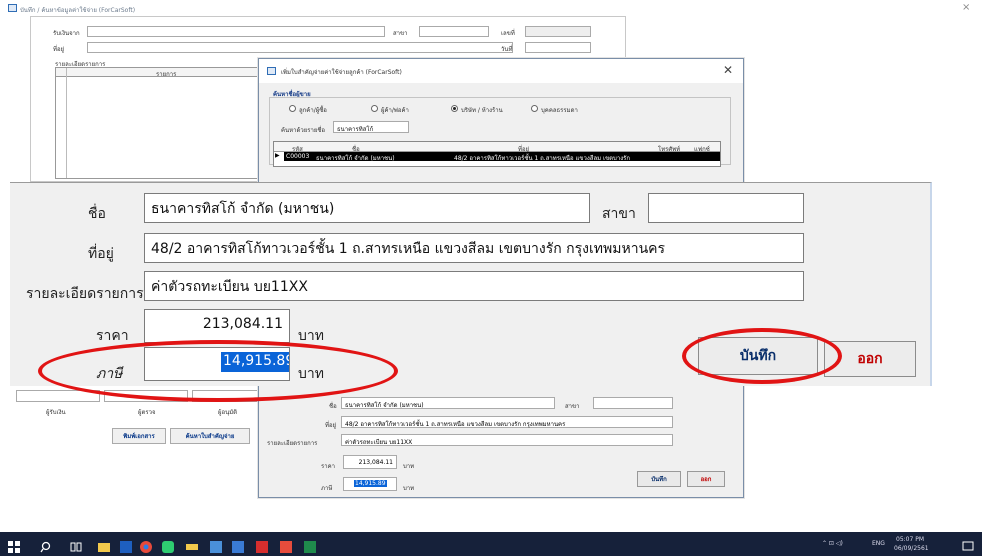 This screenshot has height=557, width=982. What do you see at coordinates (454, 108) in the screenshot?
I see `radio-circle-checked` at bounding box center [454, 108].